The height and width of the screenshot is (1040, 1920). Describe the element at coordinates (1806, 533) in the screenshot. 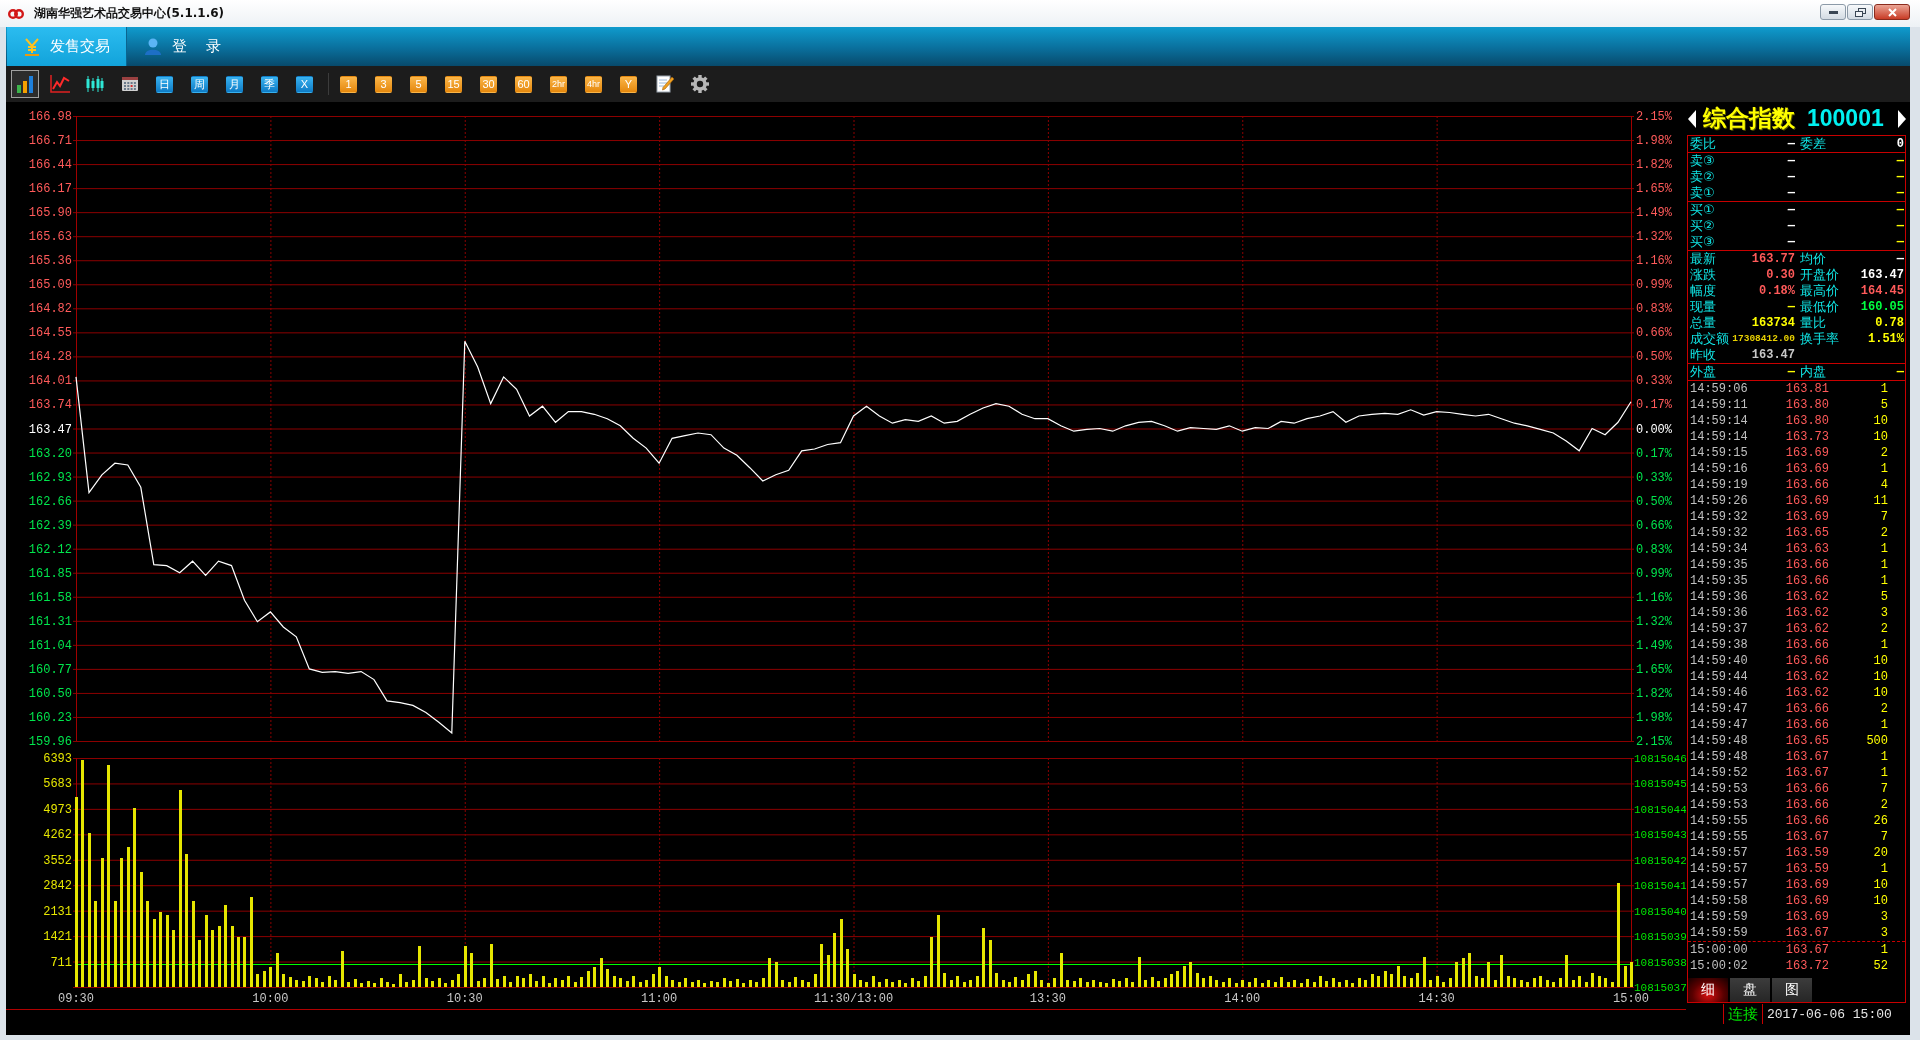

I see `trade-price: 163.65` at that location.